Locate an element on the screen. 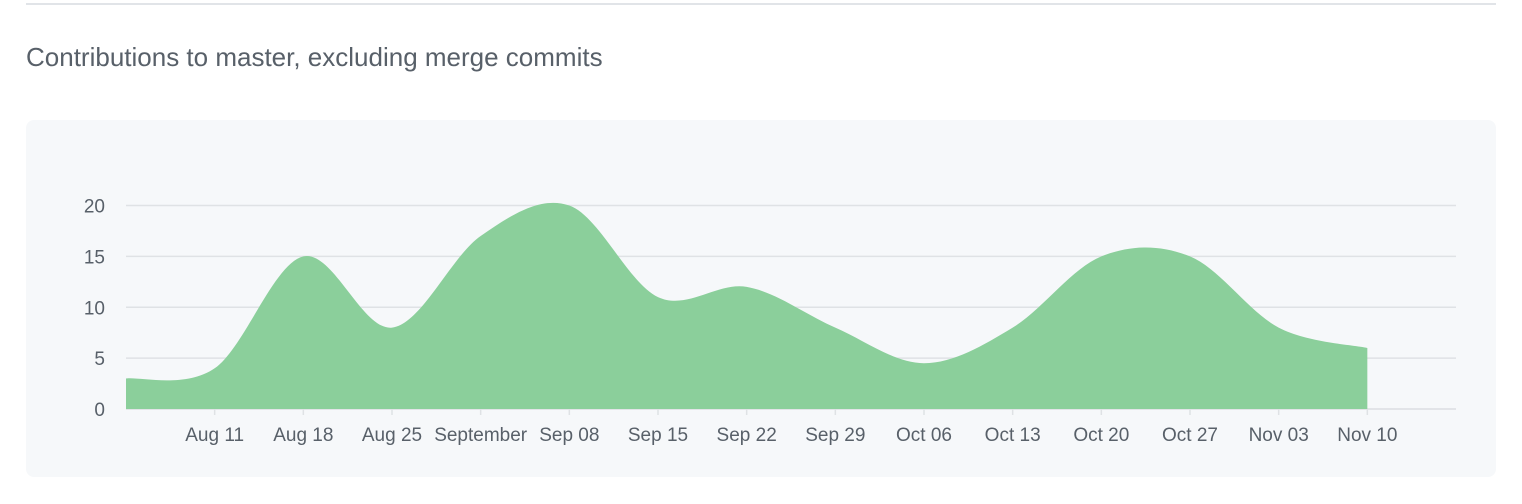 The height and width of the screenshot is (504, 1522). x-tick-label: Sep 22 is located at coordinates (747, 435).